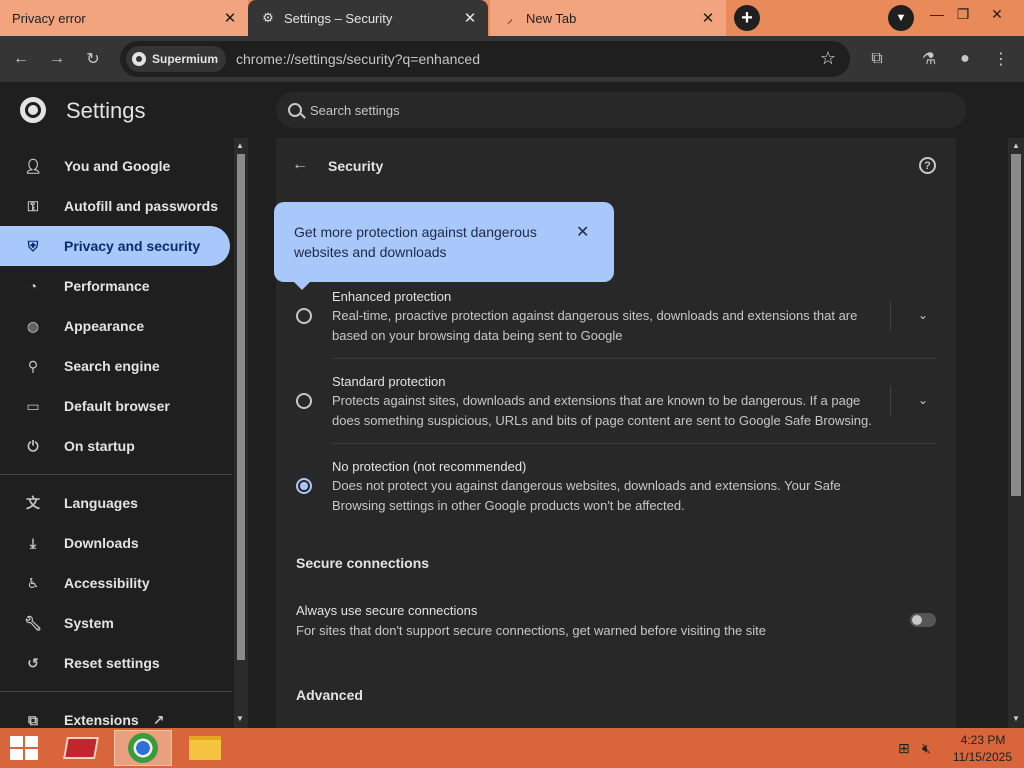 The image size is (1024, 768). Describe the element at coordinates (115, 583) in the screenshot. I see `sidebar-item-accessibility: ♿︎ Accessibility` at that location.